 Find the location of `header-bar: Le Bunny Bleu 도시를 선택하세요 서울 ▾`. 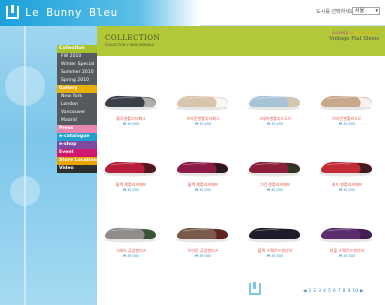

header-bar: Le Bunny Bleu 도시를 선택하세요 서울 ▾ is located at coordinates (192, 13).